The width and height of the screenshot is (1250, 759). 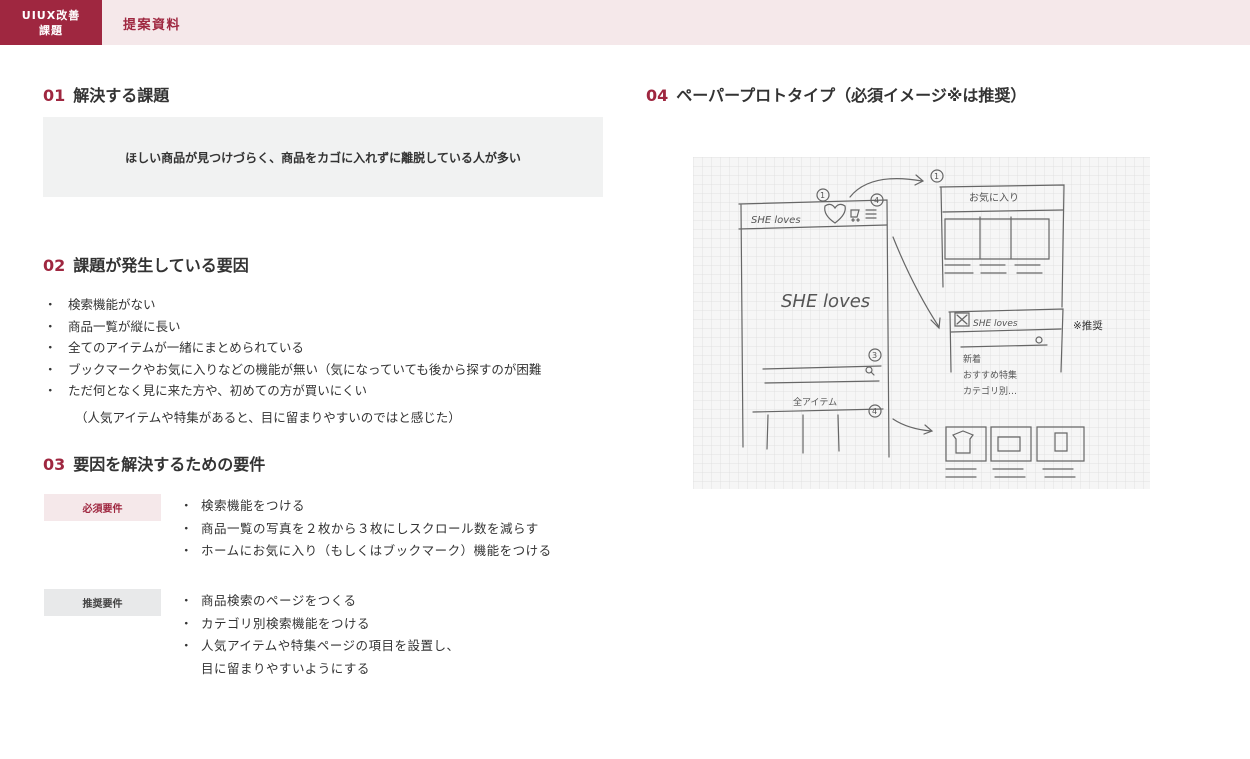 I want to click on list-item: ・ブックマークやお気に入りなどの機能が無い（気になっていても後から探すのが困難, so click(x=292, y=370).